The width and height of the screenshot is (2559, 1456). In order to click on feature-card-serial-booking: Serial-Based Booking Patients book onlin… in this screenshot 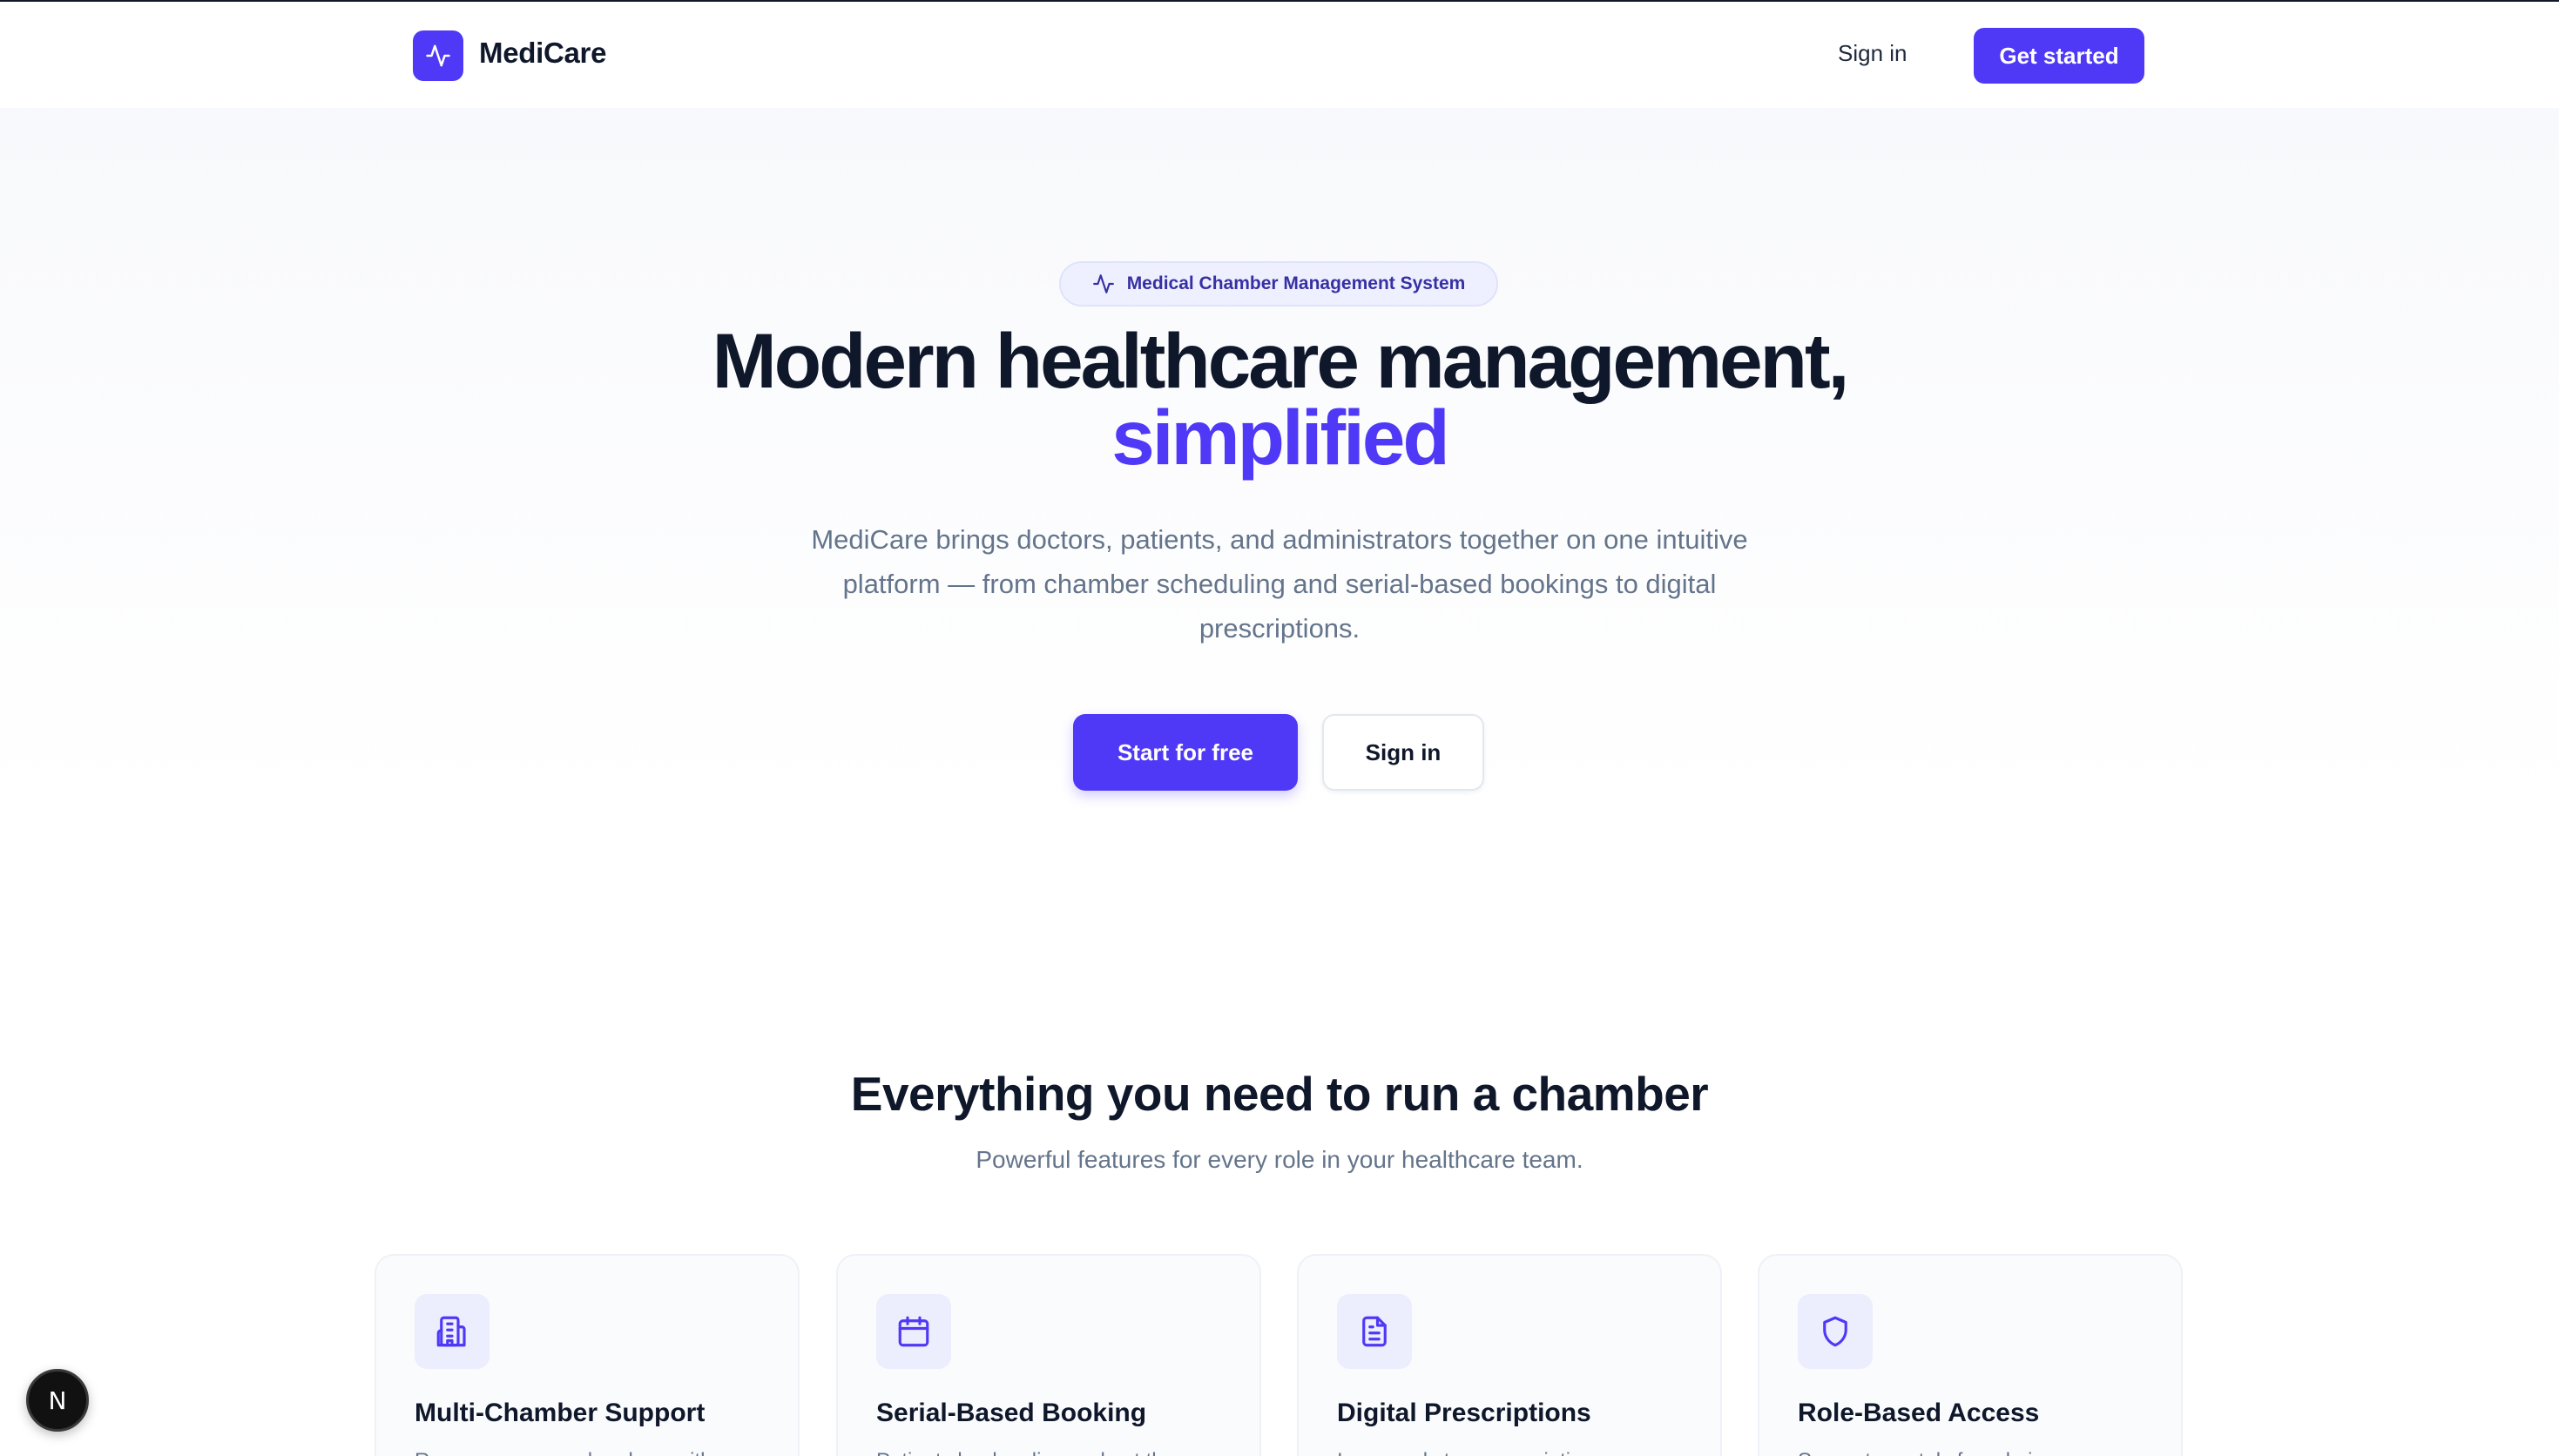, I will do `click(1048, 1355)`.